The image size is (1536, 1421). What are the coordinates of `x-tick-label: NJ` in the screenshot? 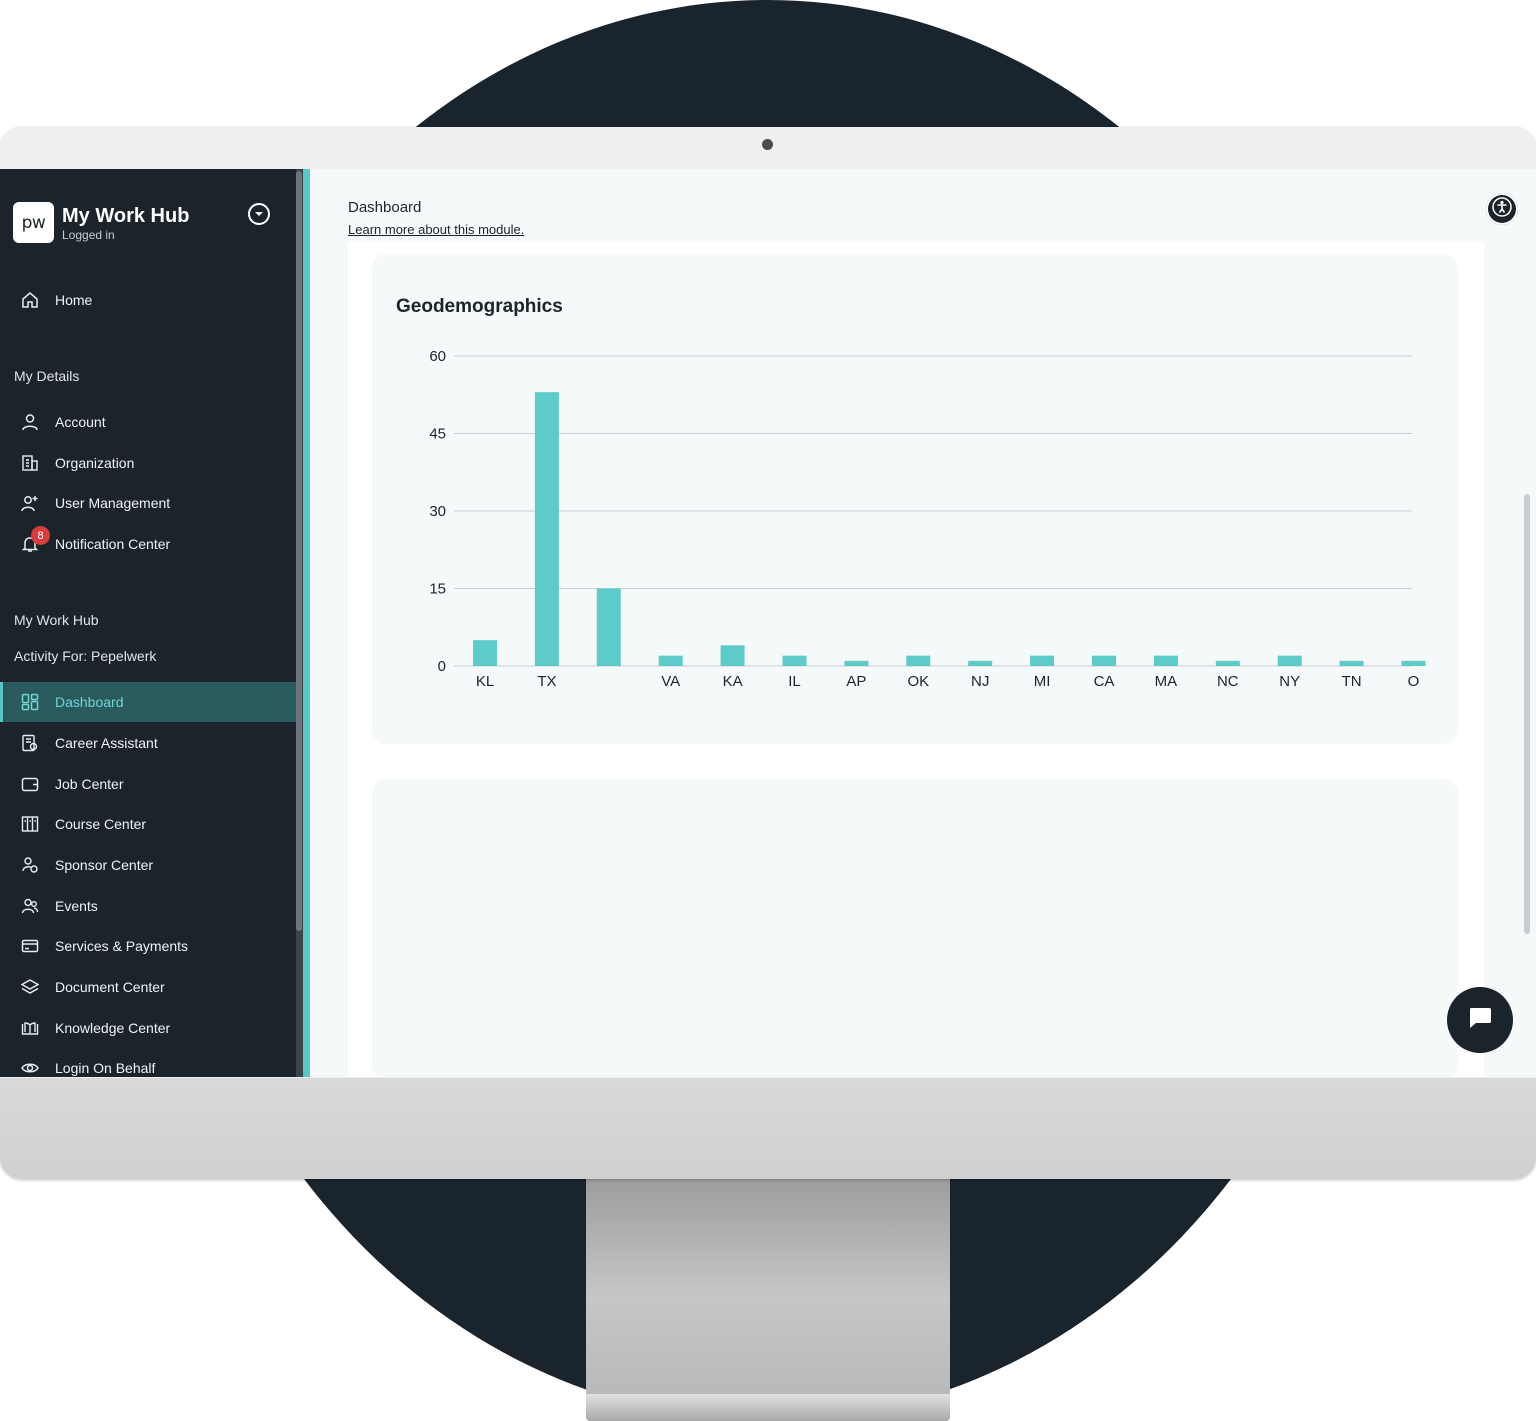 It's located at (980, 681).